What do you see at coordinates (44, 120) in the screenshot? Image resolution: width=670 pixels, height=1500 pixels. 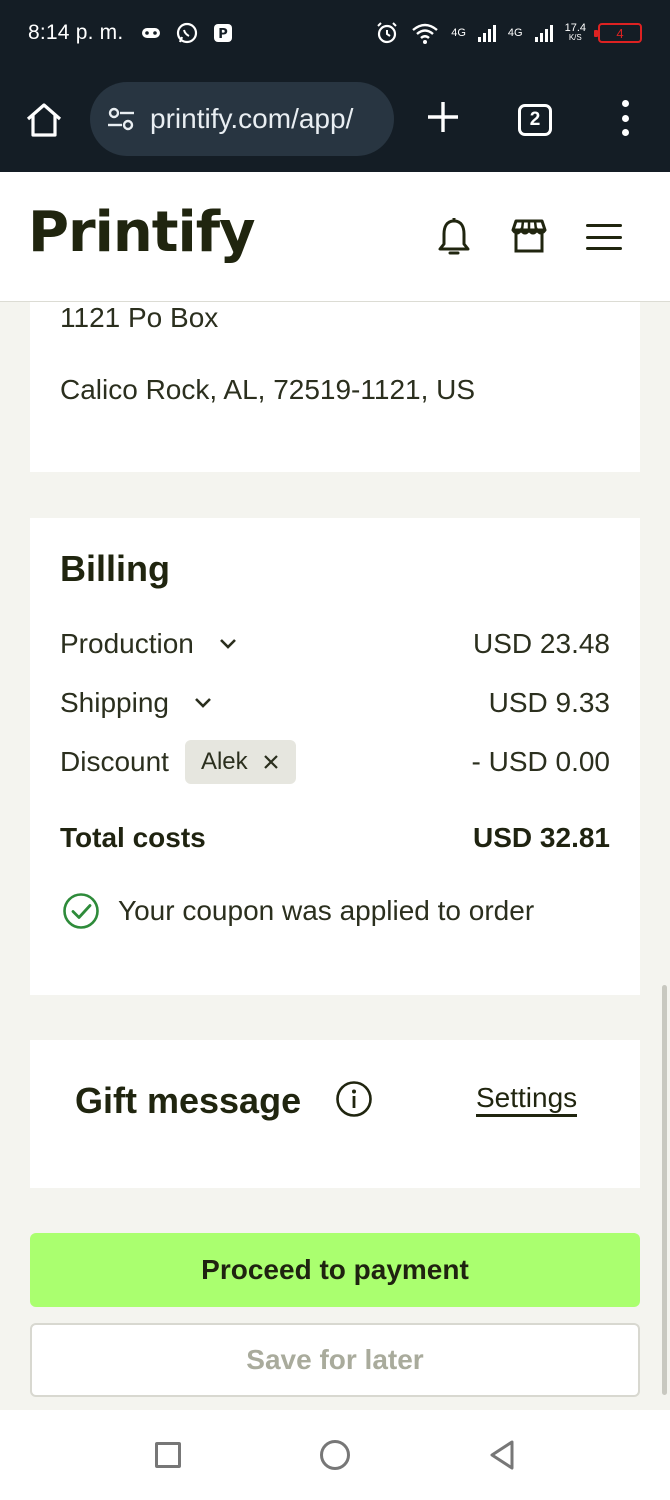 I see `home-icon` at bounding box center [44, 120].